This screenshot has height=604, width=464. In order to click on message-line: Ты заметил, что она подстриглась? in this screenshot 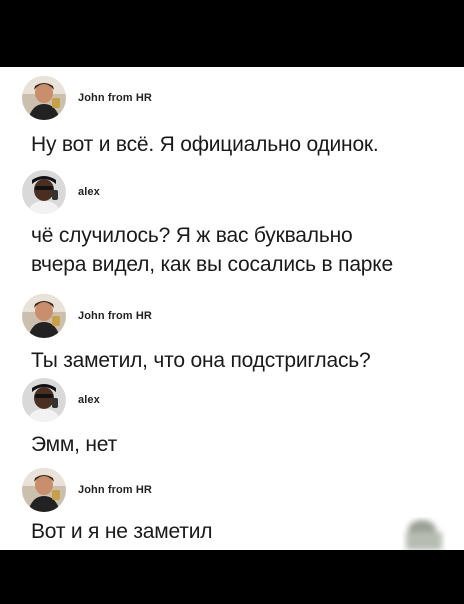, I will do `click(201, 360)`.